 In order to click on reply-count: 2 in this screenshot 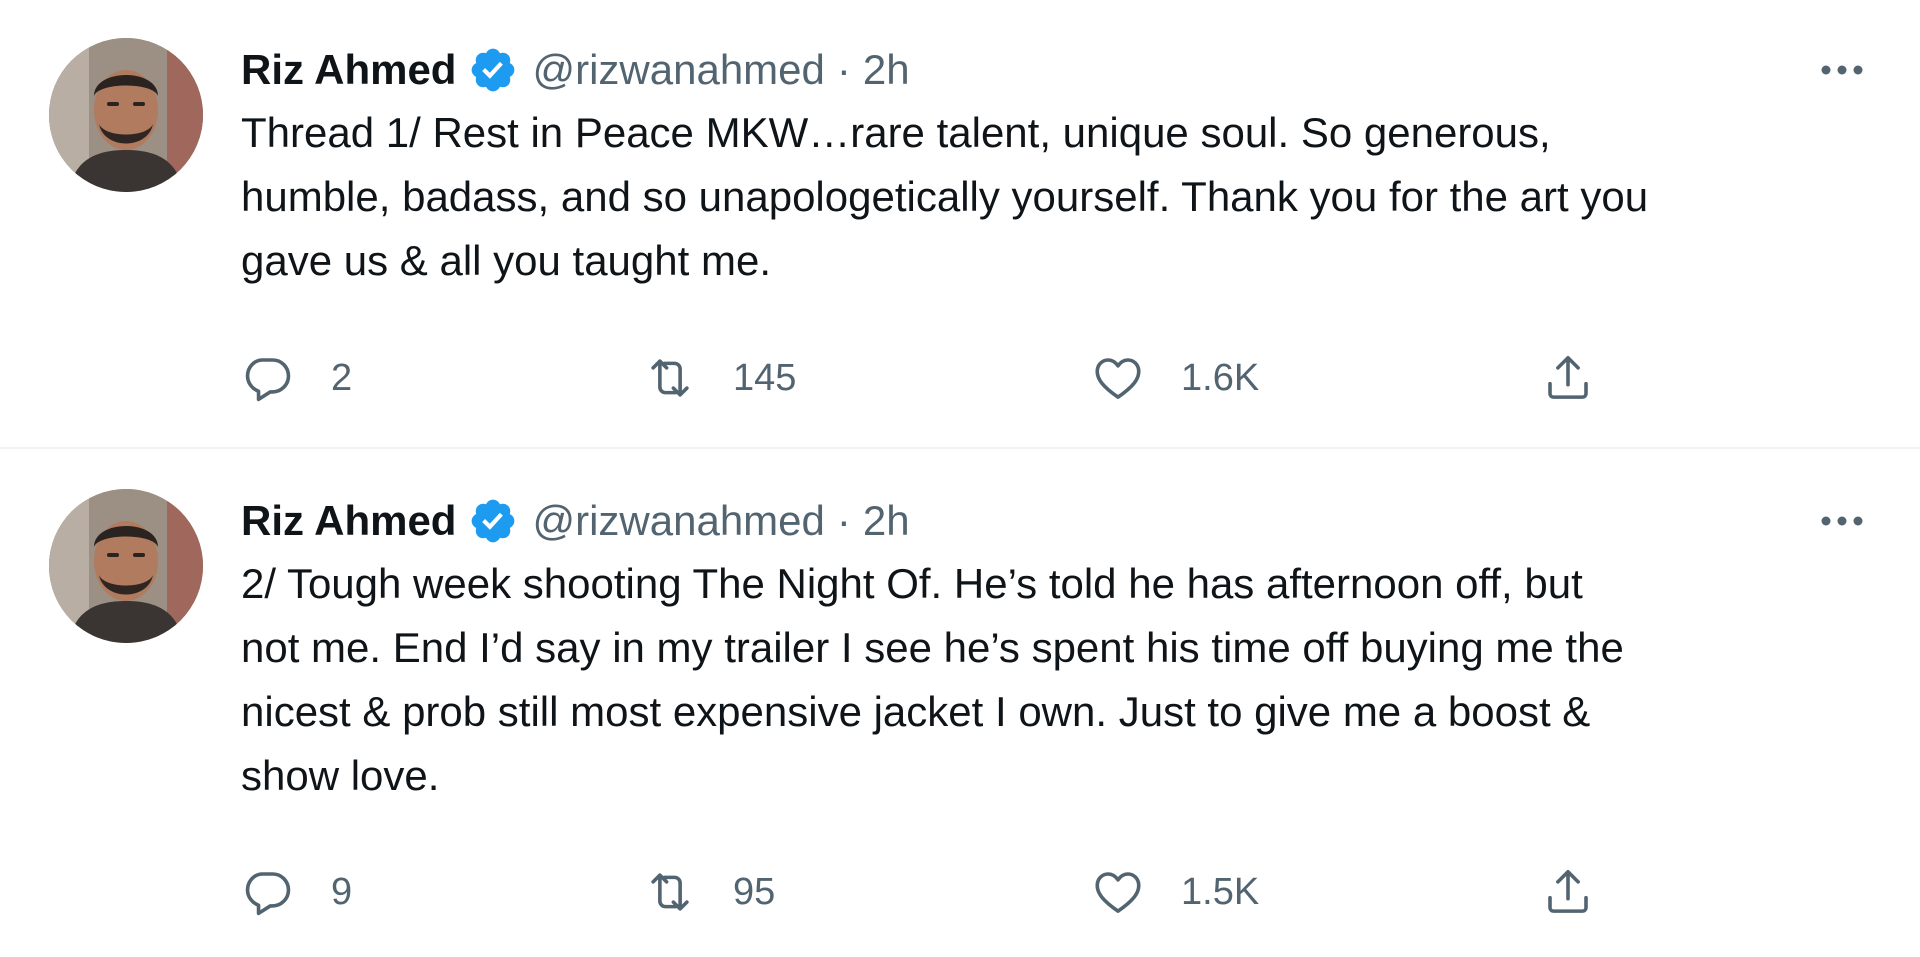, I will do `click(342, 377)`.